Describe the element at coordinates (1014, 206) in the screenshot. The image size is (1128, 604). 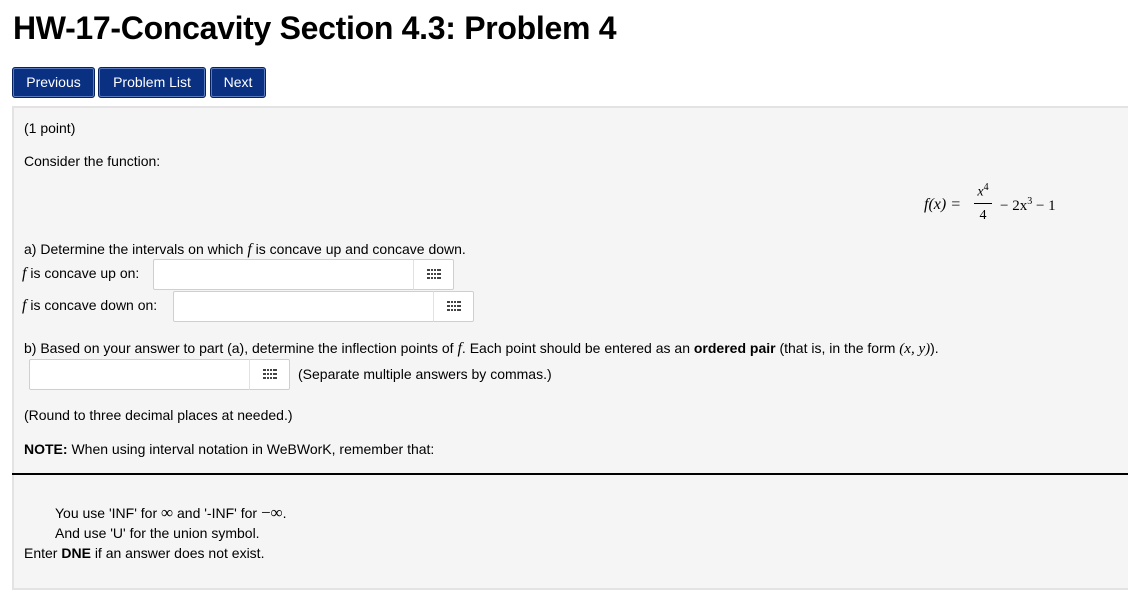
I see `formula-term: − 2x` at that location.